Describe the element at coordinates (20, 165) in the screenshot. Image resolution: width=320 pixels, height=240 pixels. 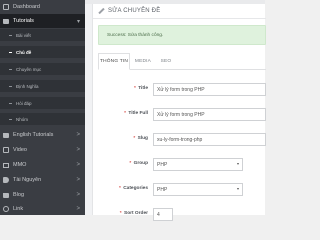
I see `sidebar-item-label: MMO` at that location.